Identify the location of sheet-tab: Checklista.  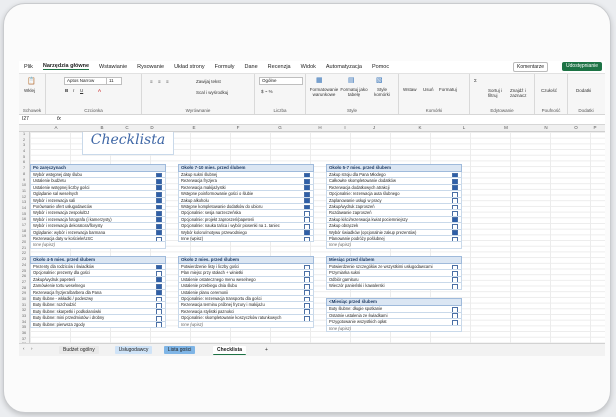
(230, 350).